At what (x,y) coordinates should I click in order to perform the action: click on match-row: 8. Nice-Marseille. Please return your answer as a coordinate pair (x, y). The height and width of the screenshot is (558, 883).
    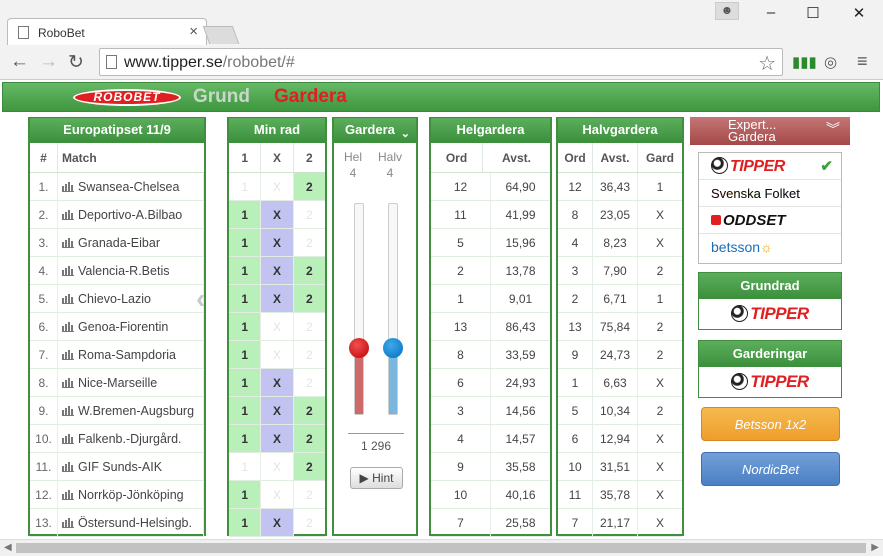
    Looking at the image, I should click on (117, 383).